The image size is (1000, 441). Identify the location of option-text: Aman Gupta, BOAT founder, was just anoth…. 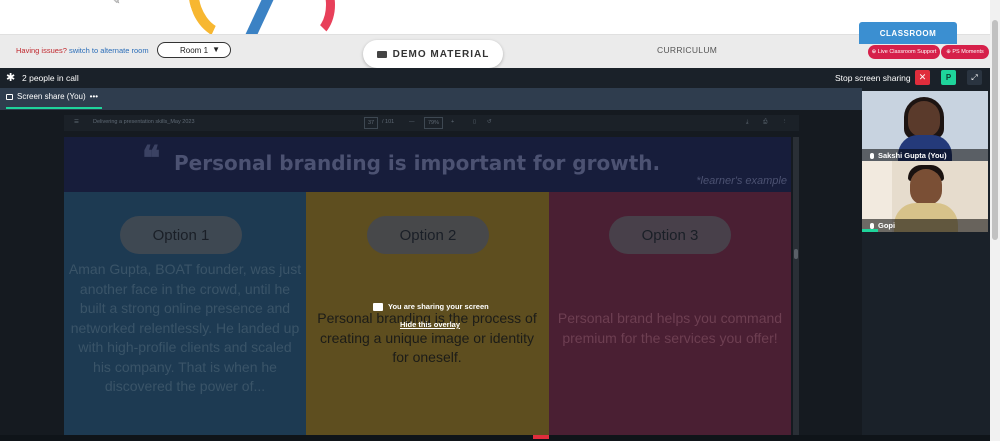
(185, 327).